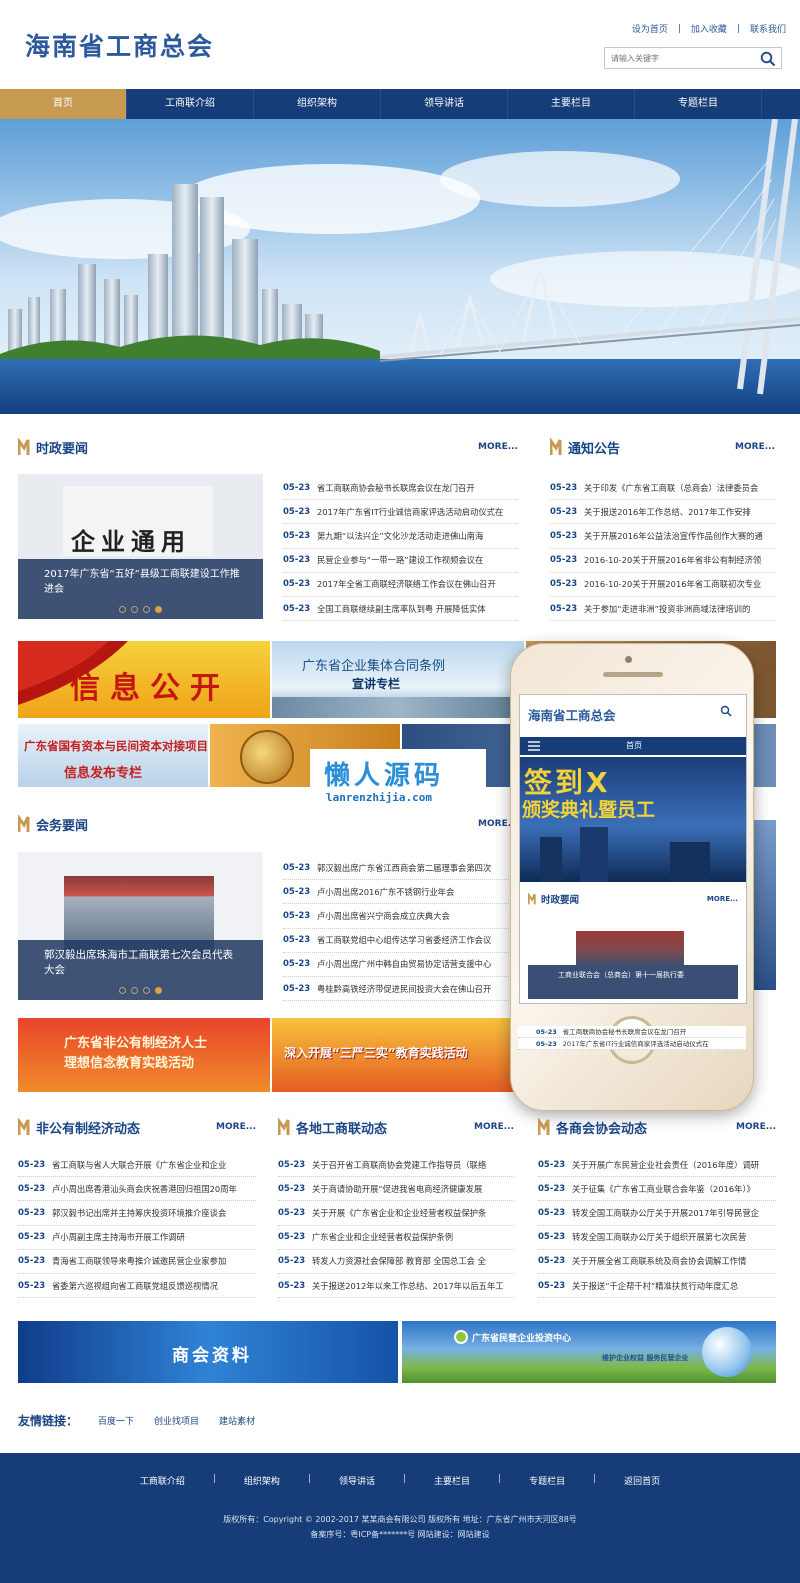  I want to click on list-item-title: 省工商联党组中心组传达学习省委经济工作会议, so click(404, 940).